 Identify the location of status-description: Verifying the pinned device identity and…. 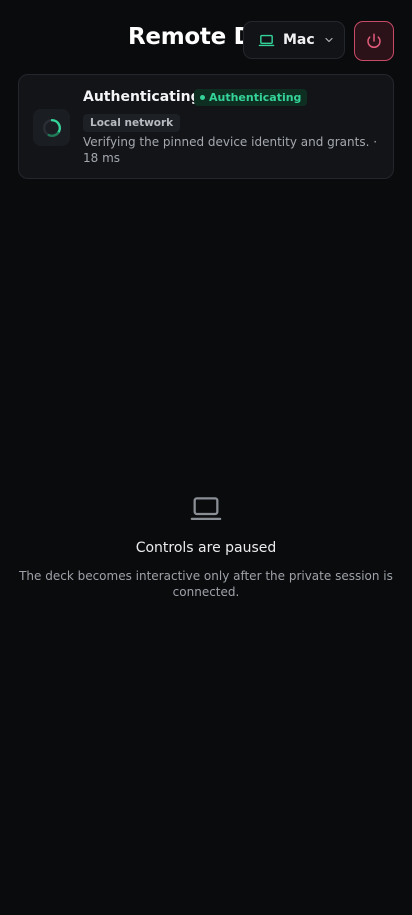
(230, 150).